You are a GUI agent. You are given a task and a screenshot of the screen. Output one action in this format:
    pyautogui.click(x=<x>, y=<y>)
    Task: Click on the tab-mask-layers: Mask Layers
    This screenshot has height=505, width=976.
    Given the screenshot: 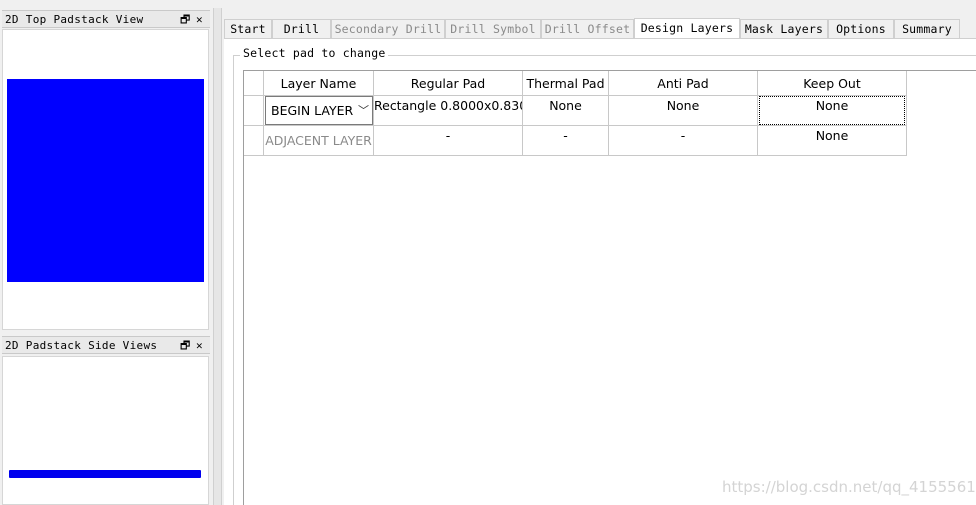 What is the action you would take?
    pyautogui.click(x=784, y=28)
    